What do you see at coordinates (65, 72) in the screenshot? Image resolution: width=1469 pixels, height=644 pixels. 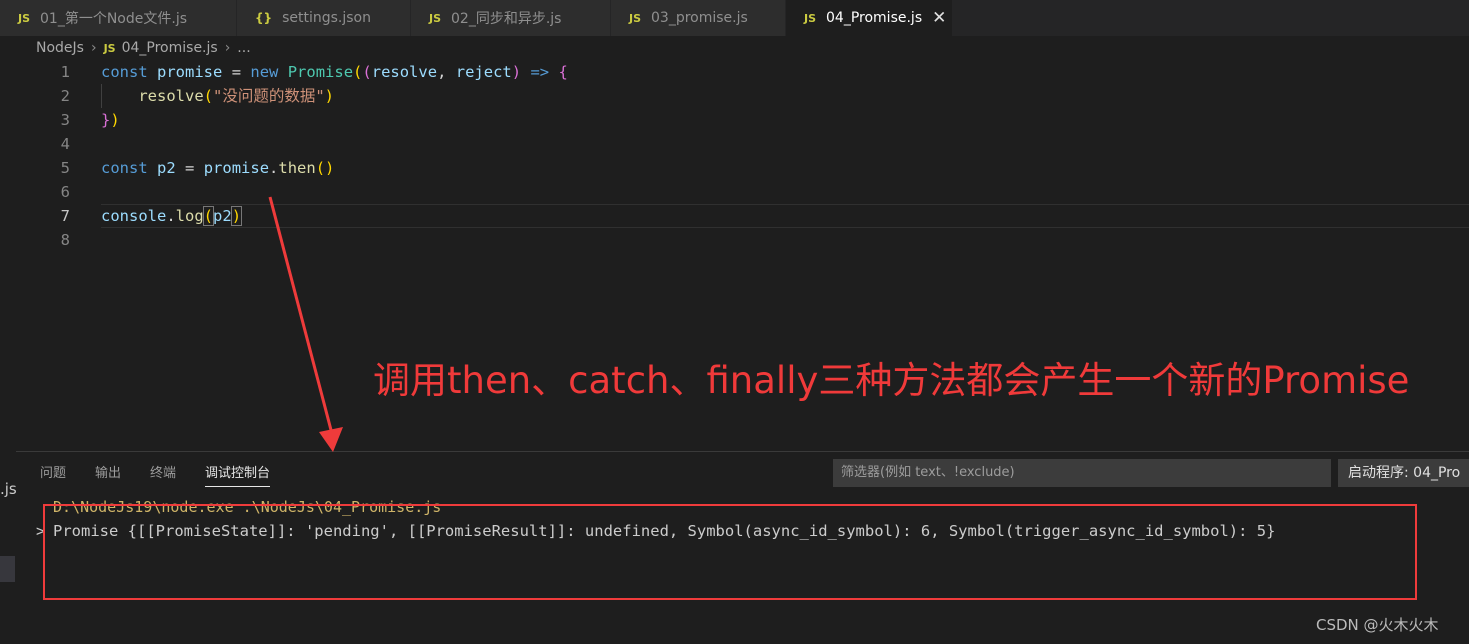 I see `line-number: 1` at bounding box center [65, 72].